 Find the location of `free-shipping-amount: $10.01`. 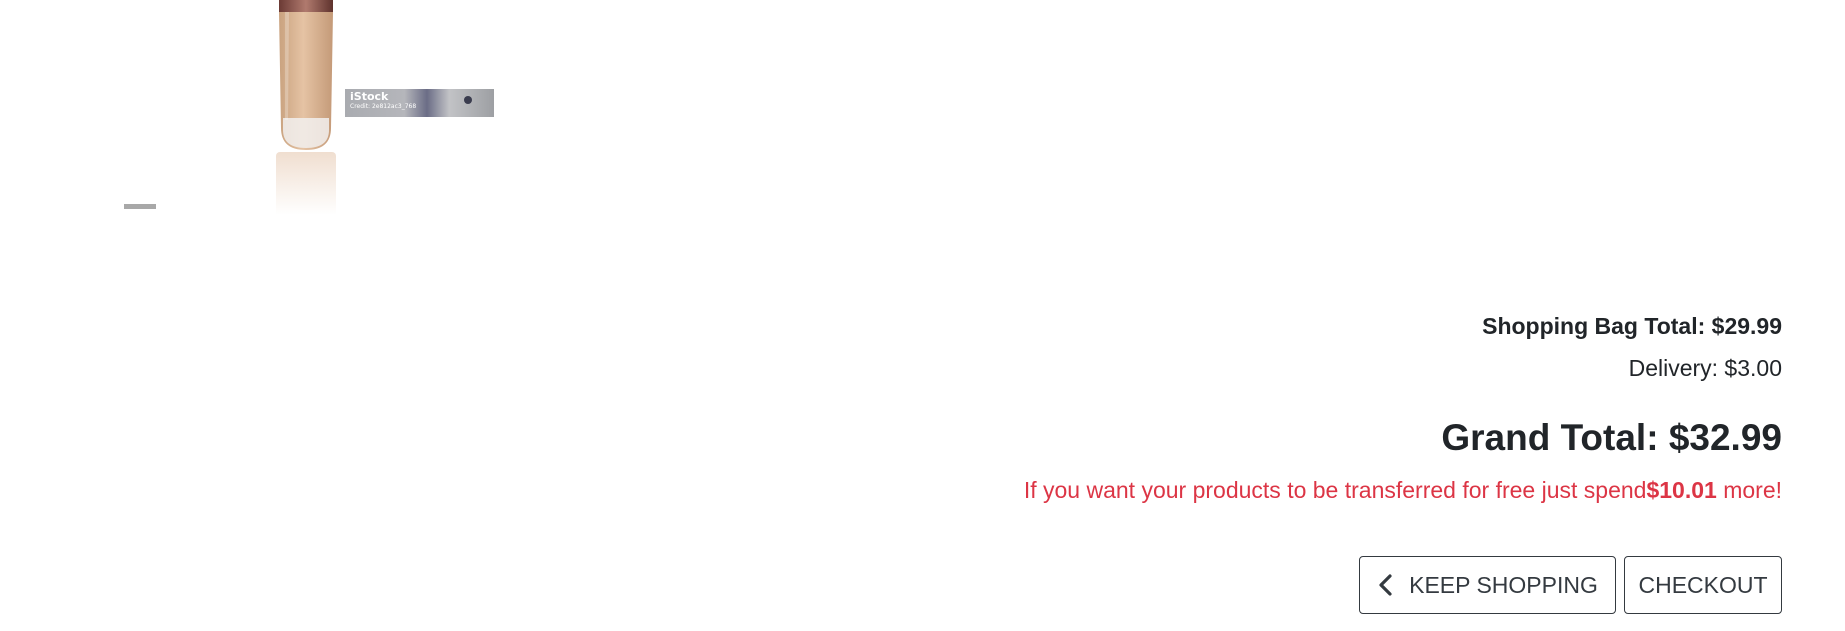

free-shipping-amount: $10.01 is located at coordinates (1681, 490).